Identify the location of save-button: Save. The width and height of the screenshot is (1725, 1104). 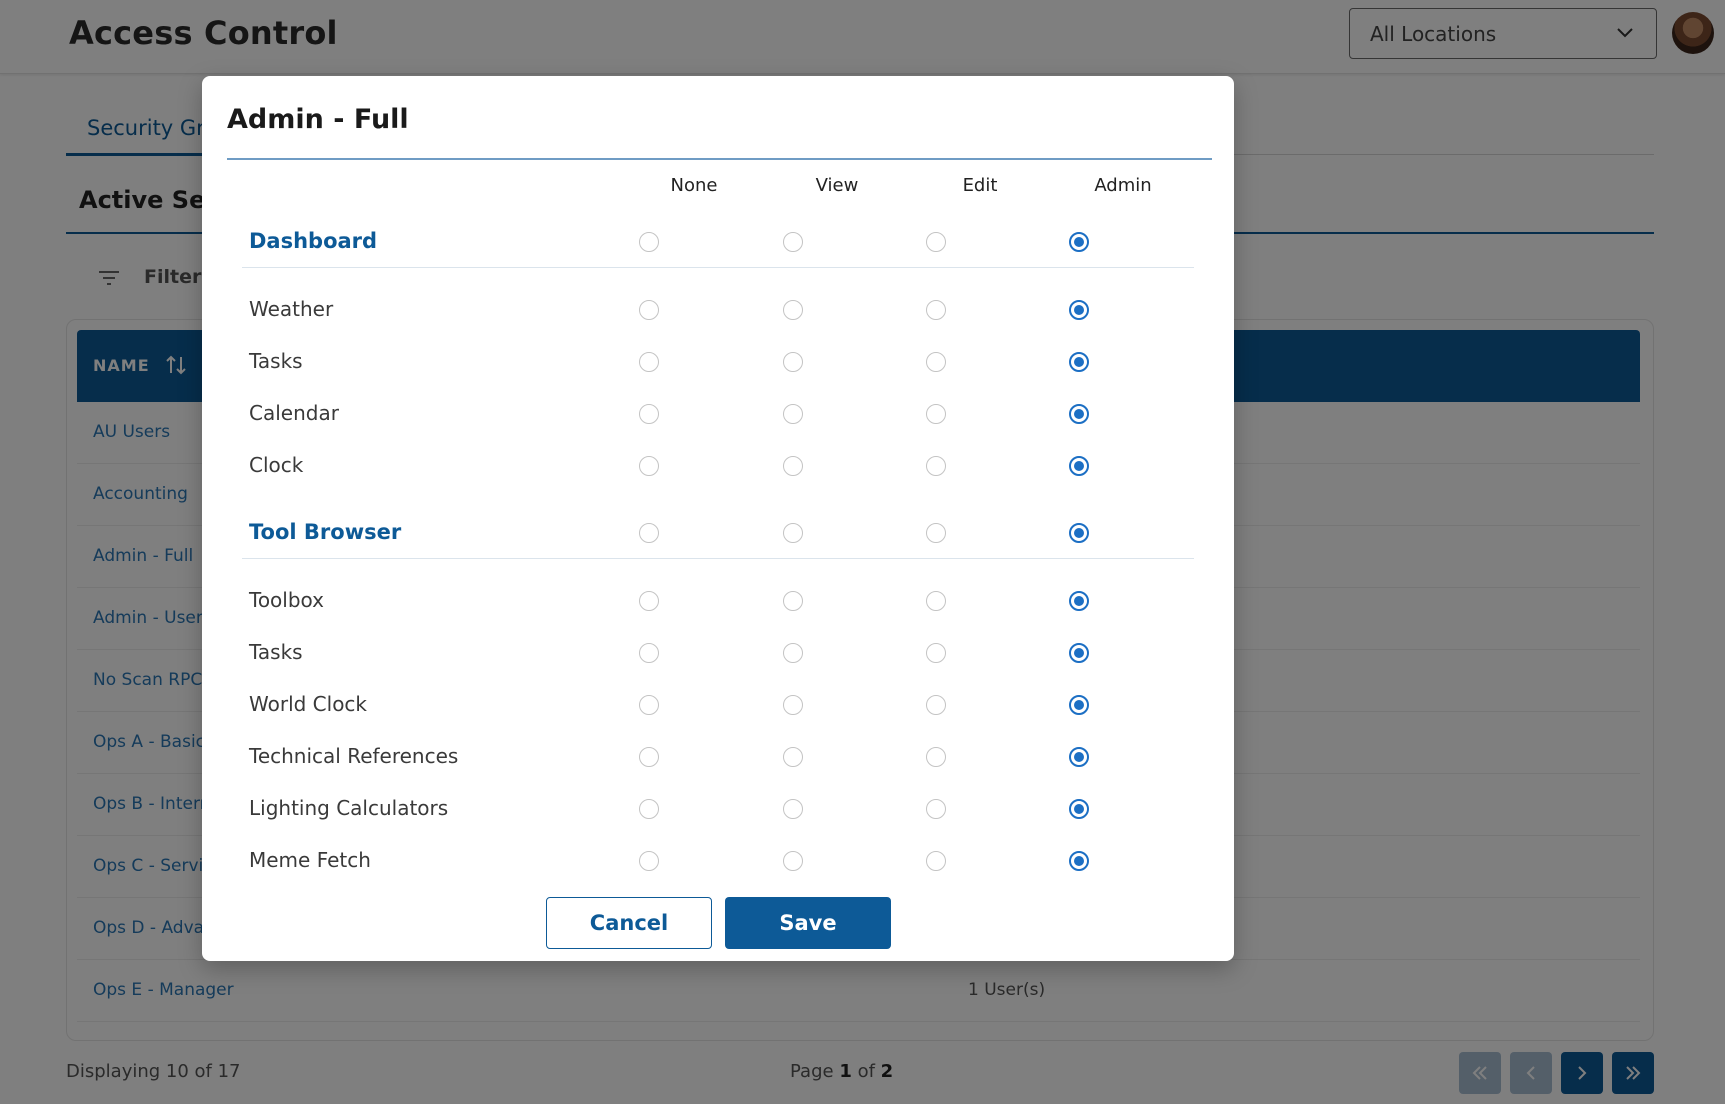
(808, 923).